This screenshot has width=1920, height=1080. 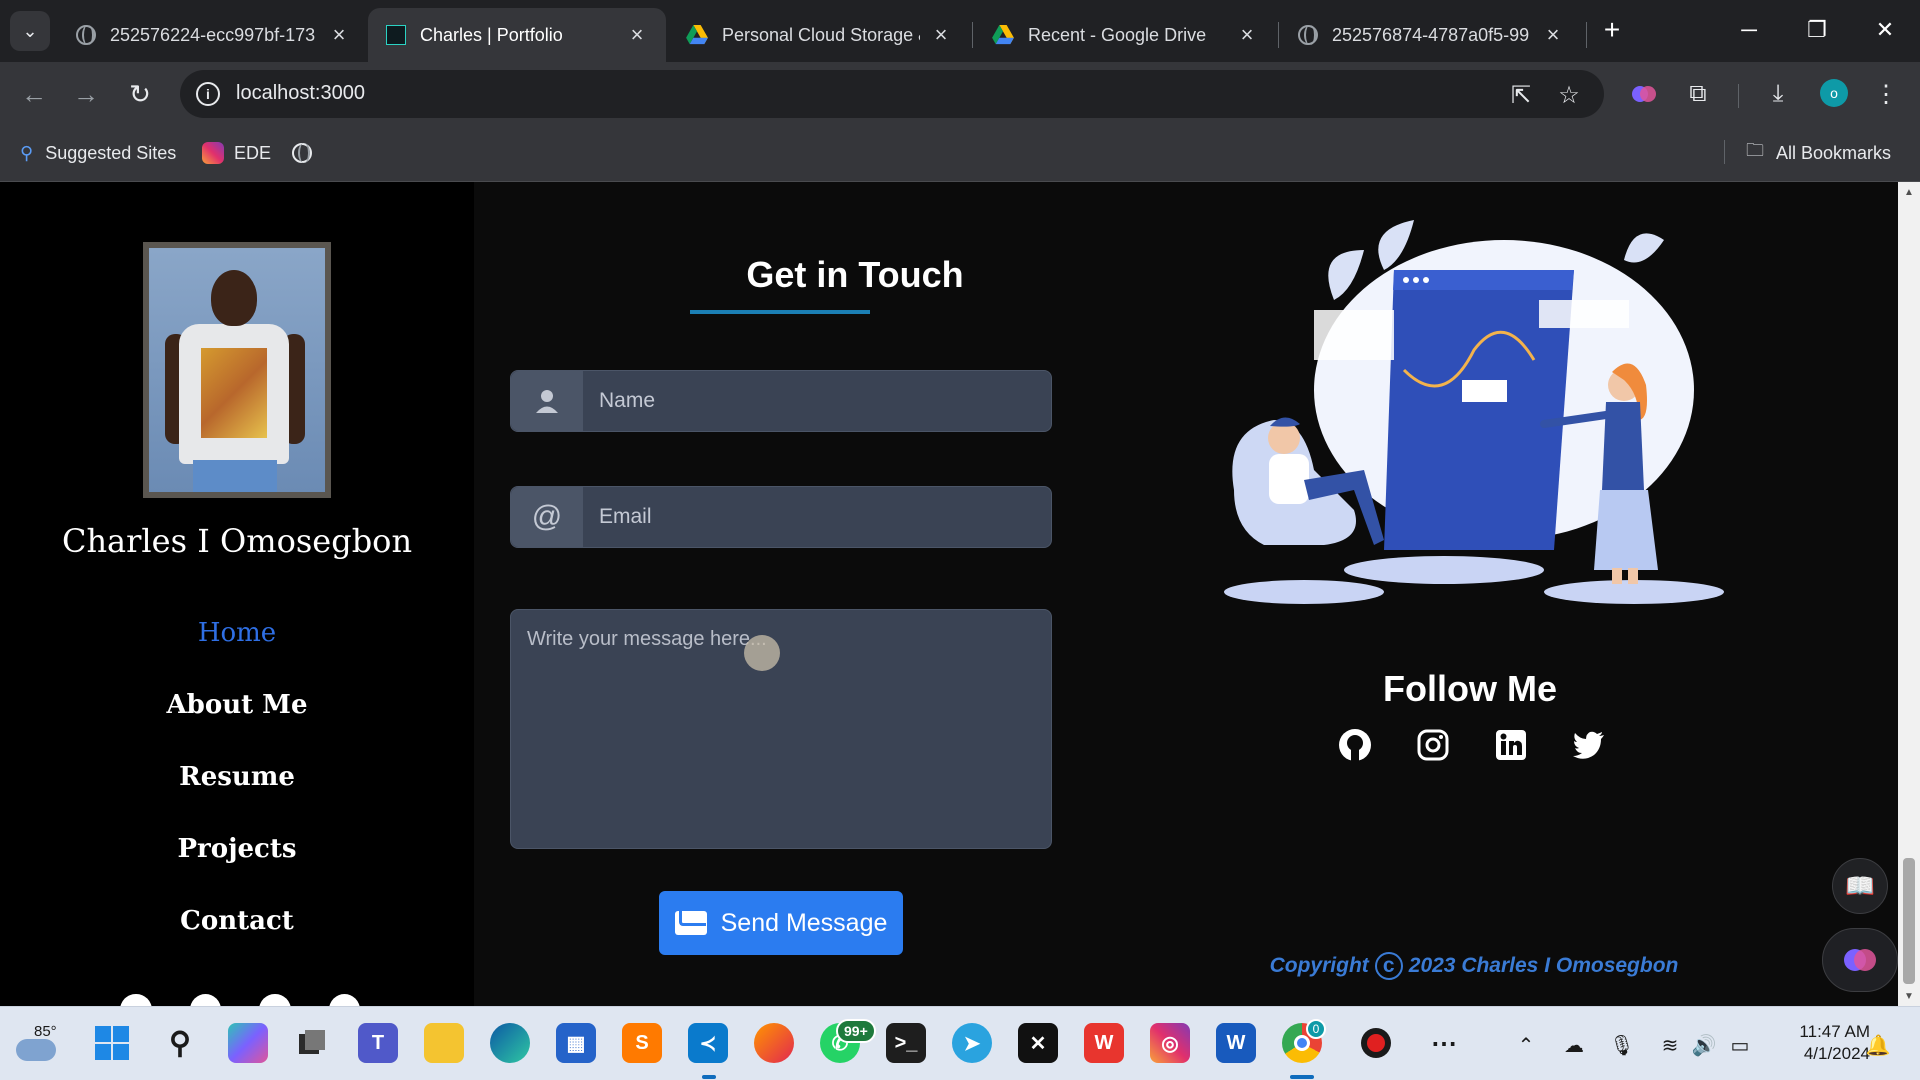 What do you see at coordinates (34, 94) in the screenshot?
I see `back-button: ←` at bounding box center [34, 94].